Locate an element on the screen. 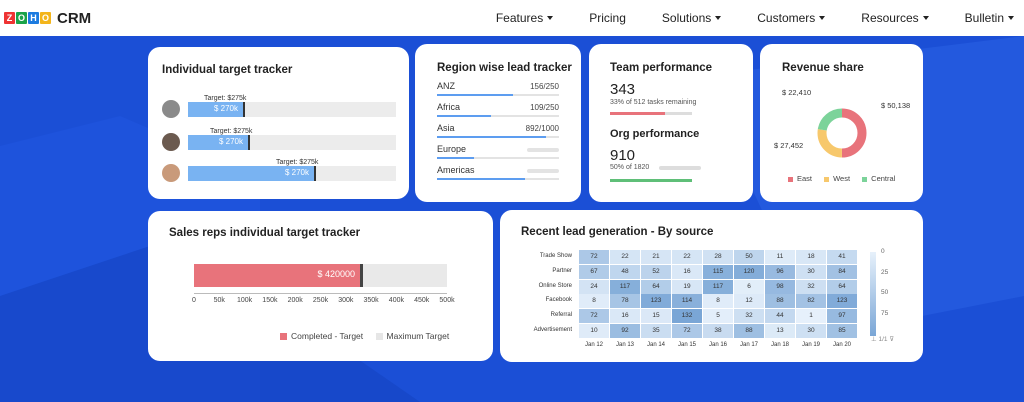 This screenshot has width=1024, height=402. heatmap-cell: 120 is located at coordinates (749, 271).